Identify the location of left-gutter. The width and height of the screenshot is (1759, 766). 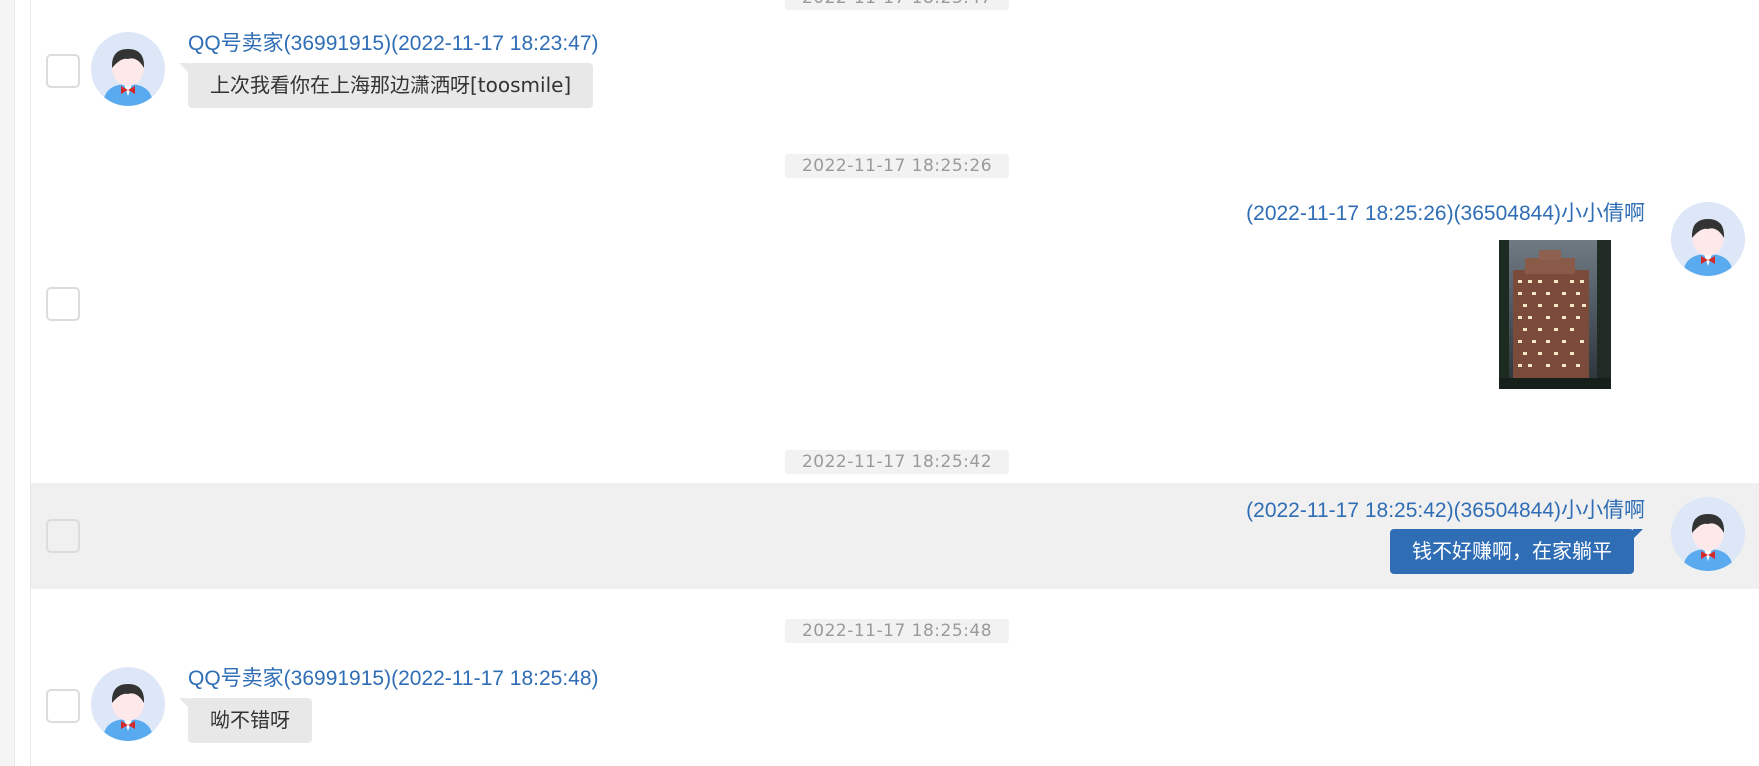
(7, 383).